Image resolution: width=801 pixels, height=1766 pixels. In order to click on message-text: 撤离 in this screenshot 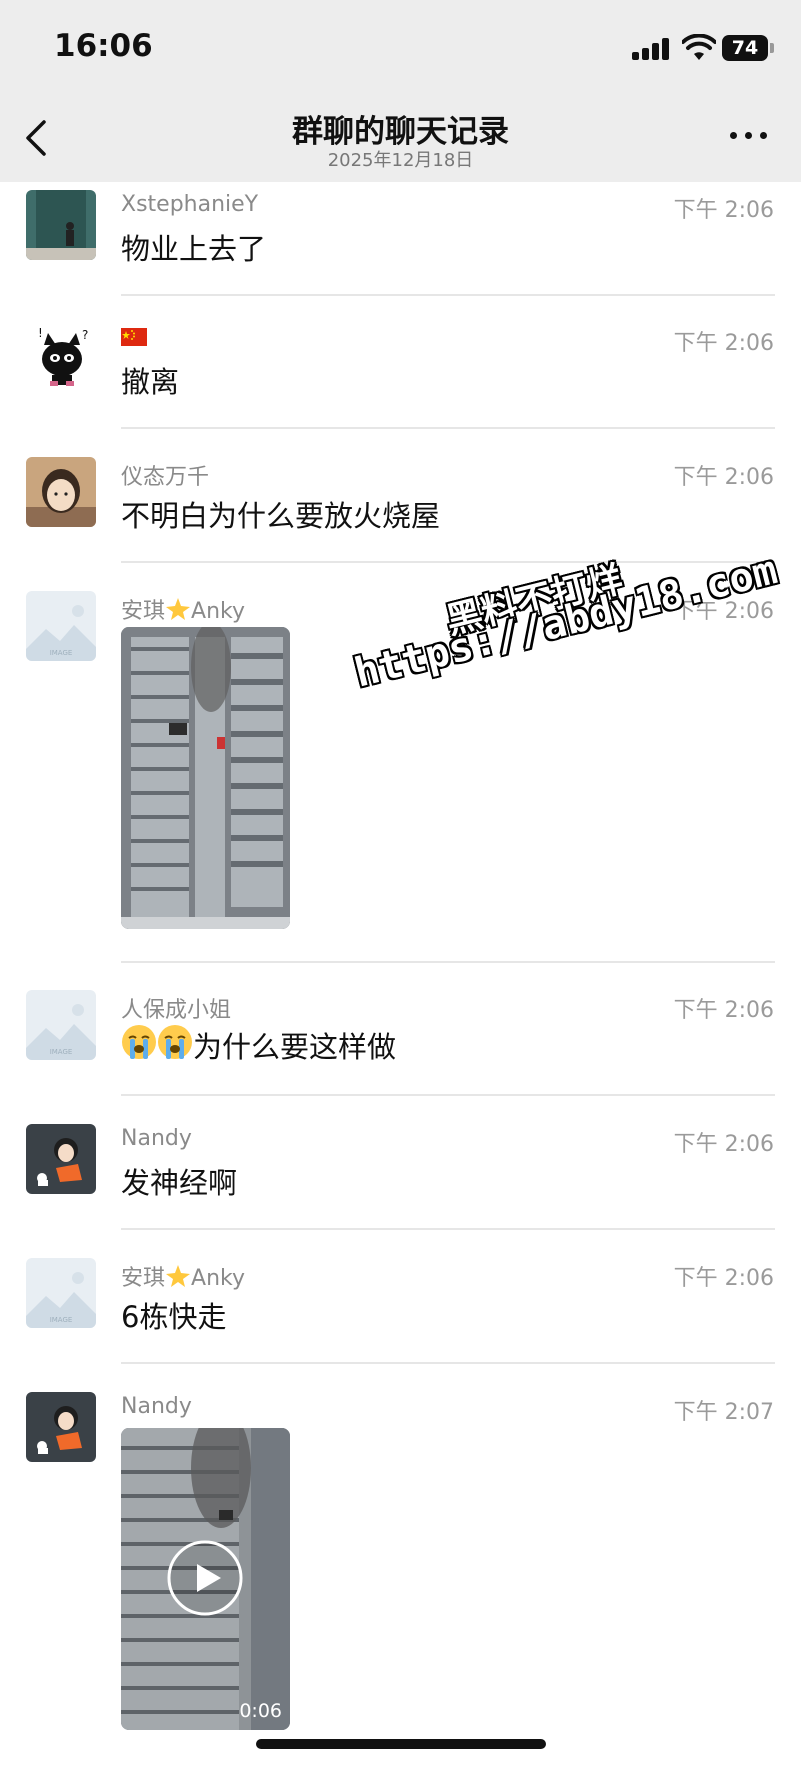, I will do `click(150, 380)`.